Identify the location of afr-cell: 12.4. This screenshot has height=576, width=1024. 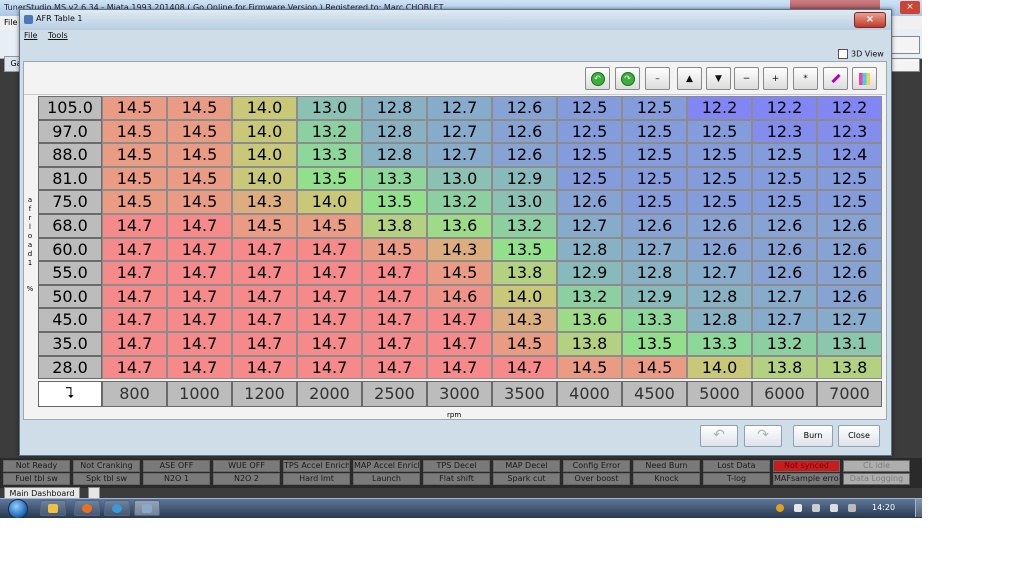
(849, 155).